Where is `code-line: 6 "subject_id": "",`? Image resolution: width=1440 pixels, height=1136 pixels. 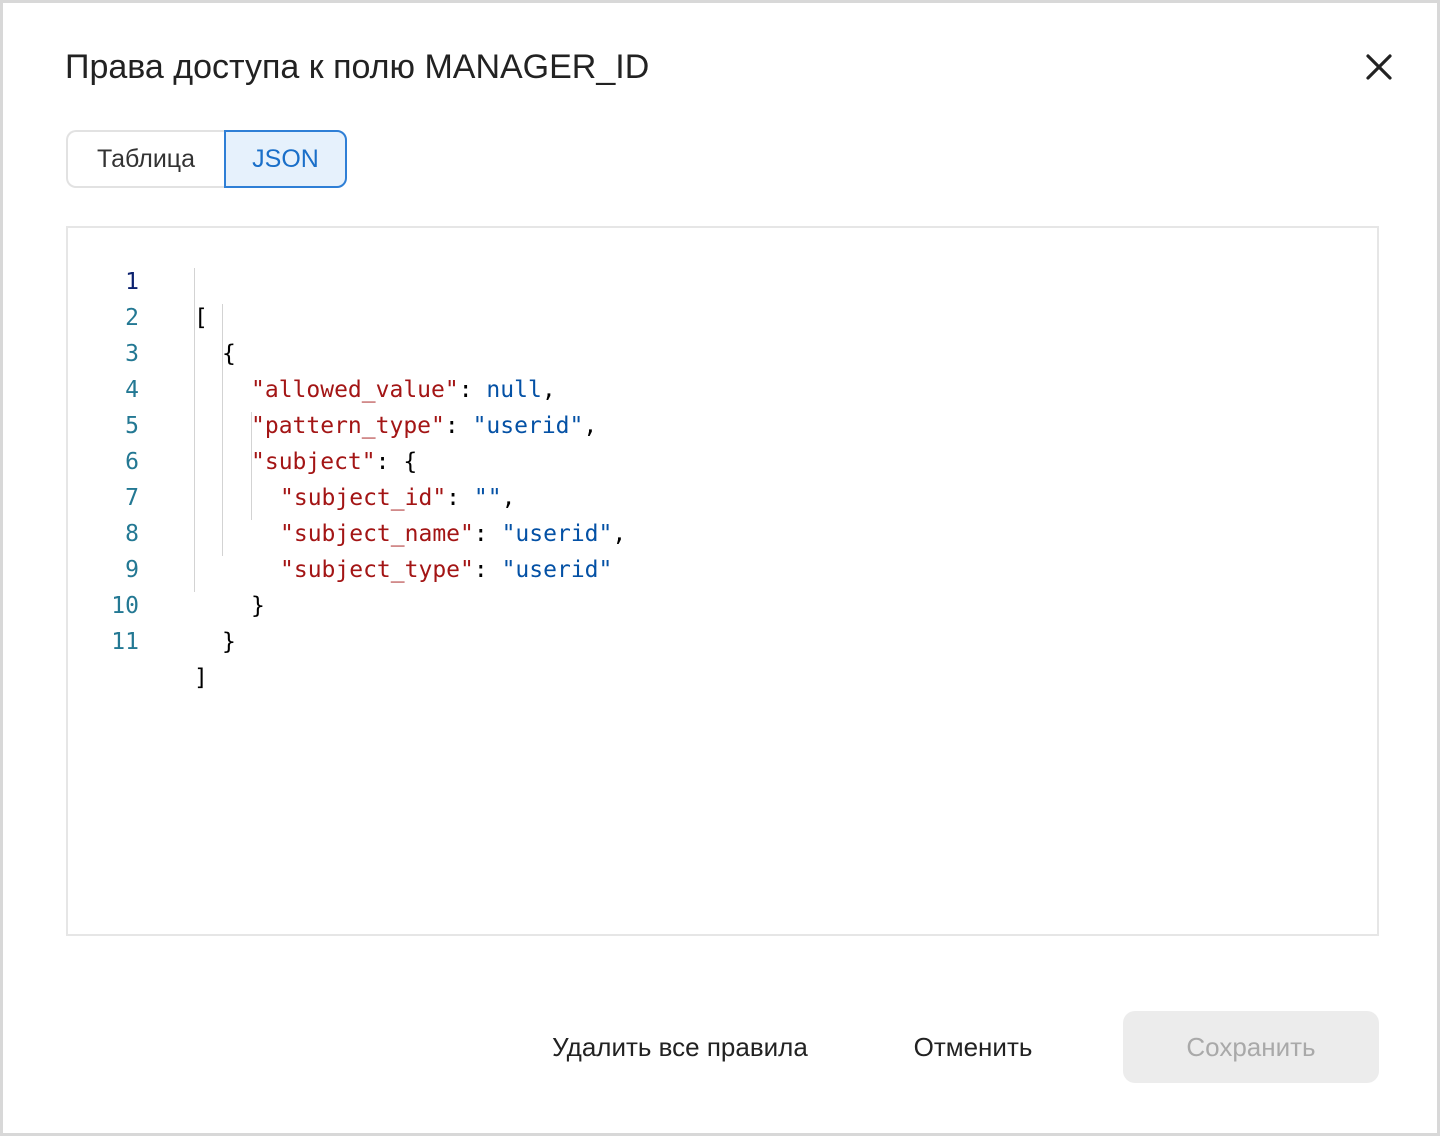
code-line: 6 "subject_id": "", is located at coordinates (722, 459).